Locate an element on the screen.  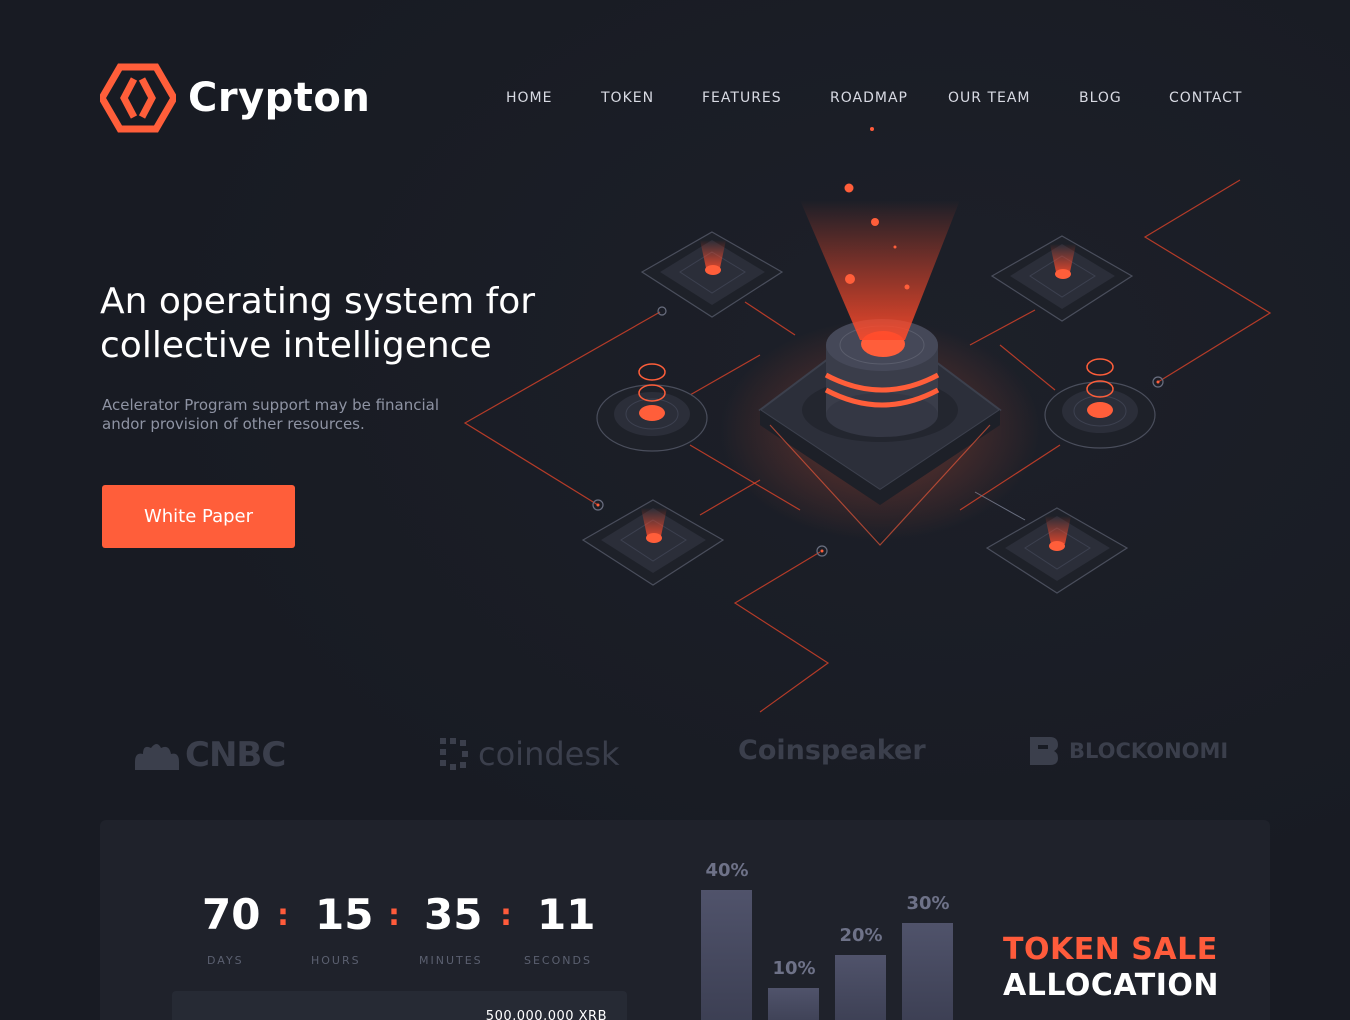
nav-token: TOKEN is located at coordinates (627, 98).